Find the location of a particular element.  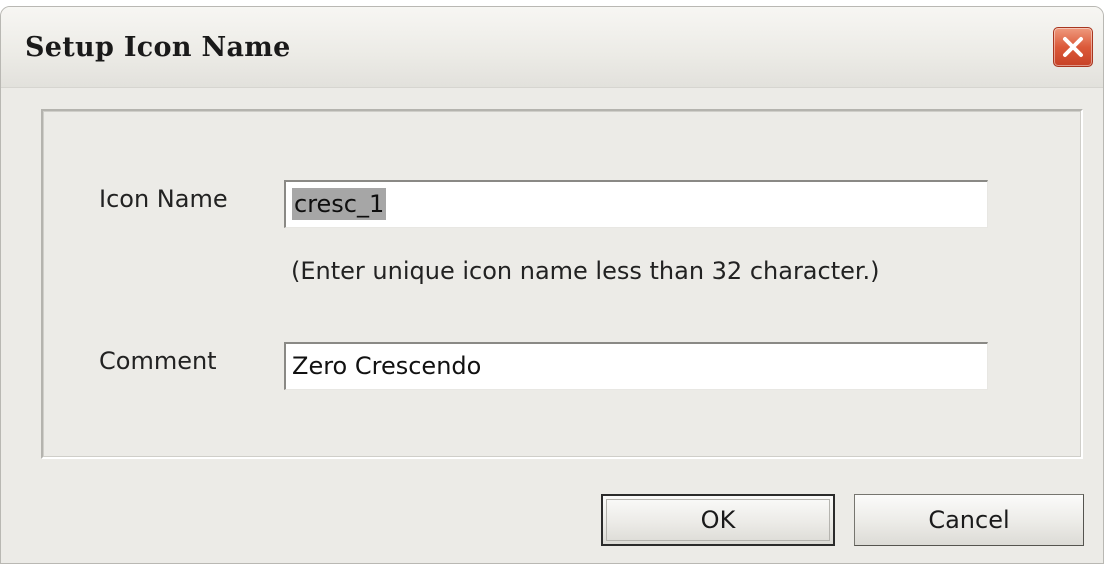

icon-name-value: cresc_1 is located at coordinates (339, 204).